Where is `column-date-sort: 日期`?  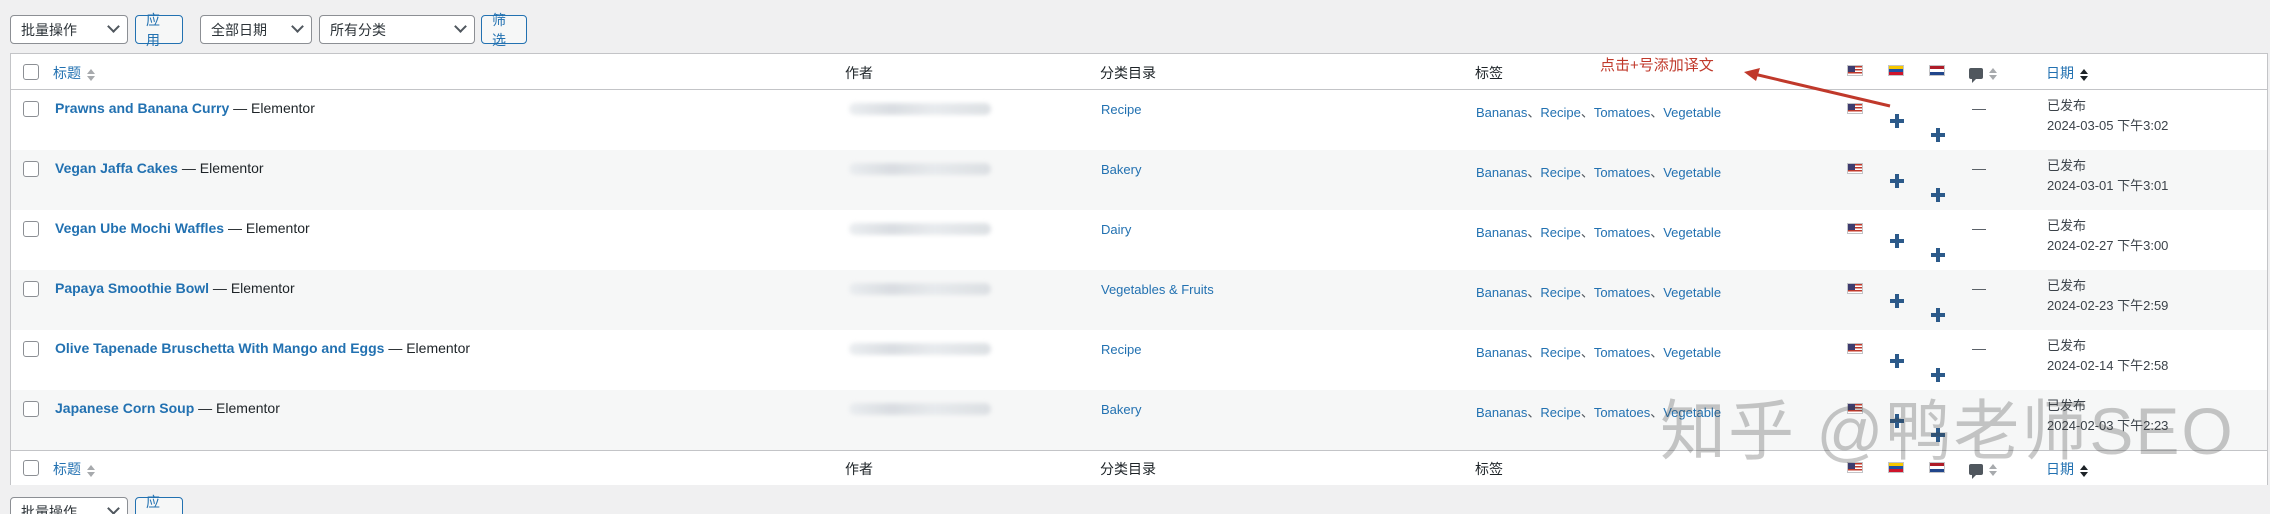 column-date-sort: 日期 is located at coordinates (2067, 73).